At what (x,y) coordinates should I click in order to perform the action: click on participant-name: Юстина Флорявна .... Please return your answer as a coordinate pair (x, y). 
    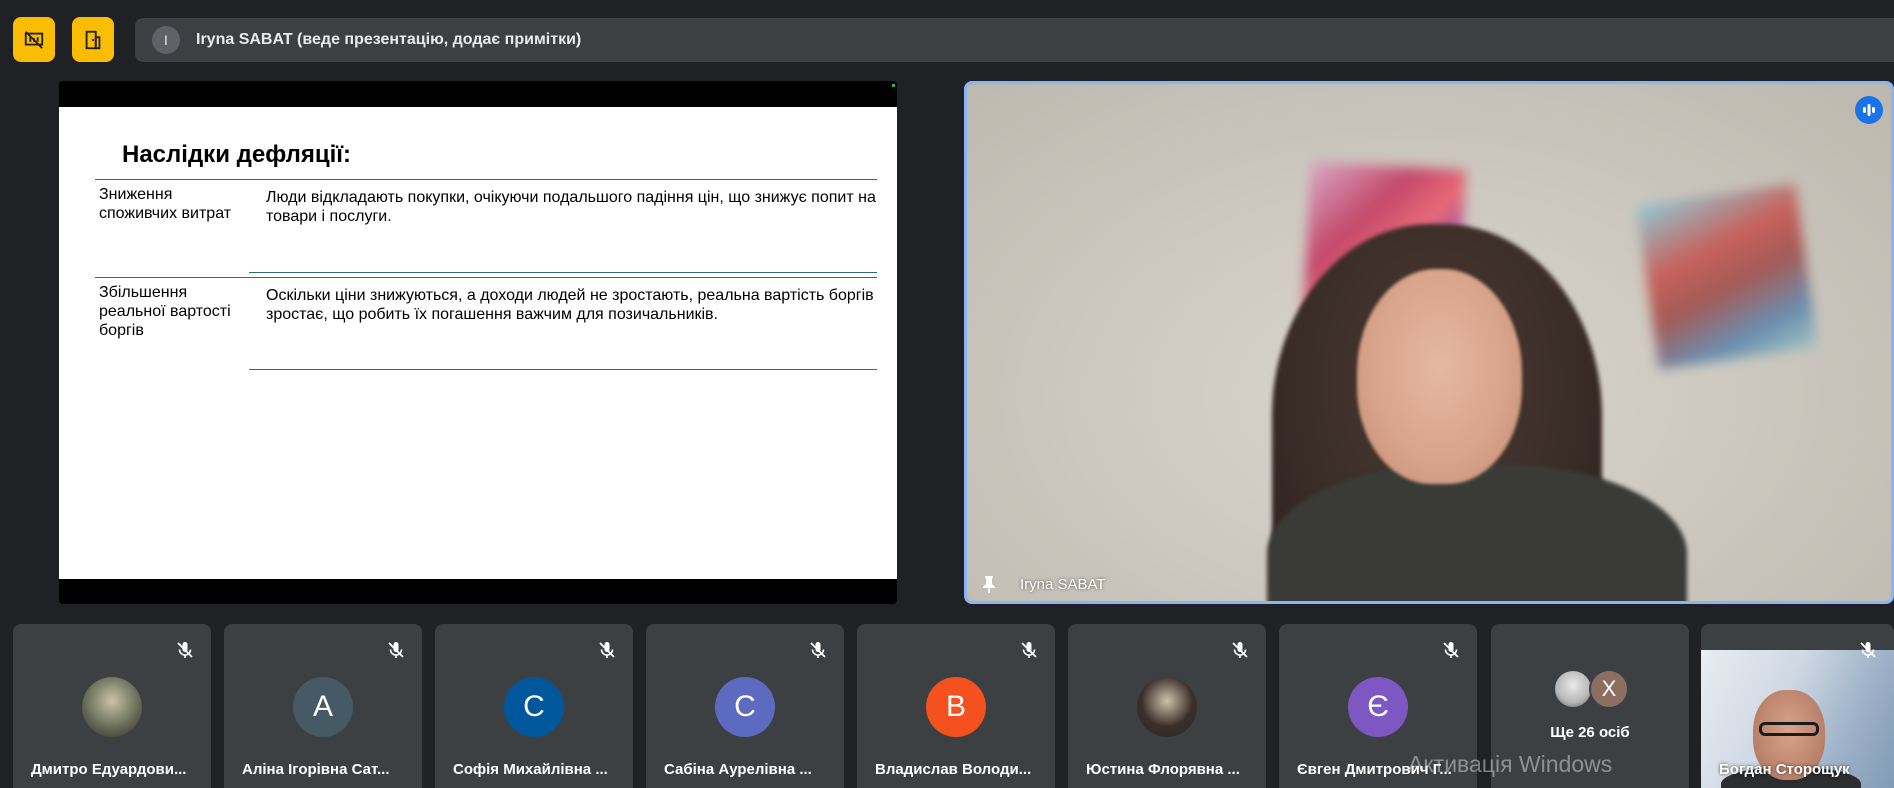
    Looking at the image, I should click on (1163, 769).